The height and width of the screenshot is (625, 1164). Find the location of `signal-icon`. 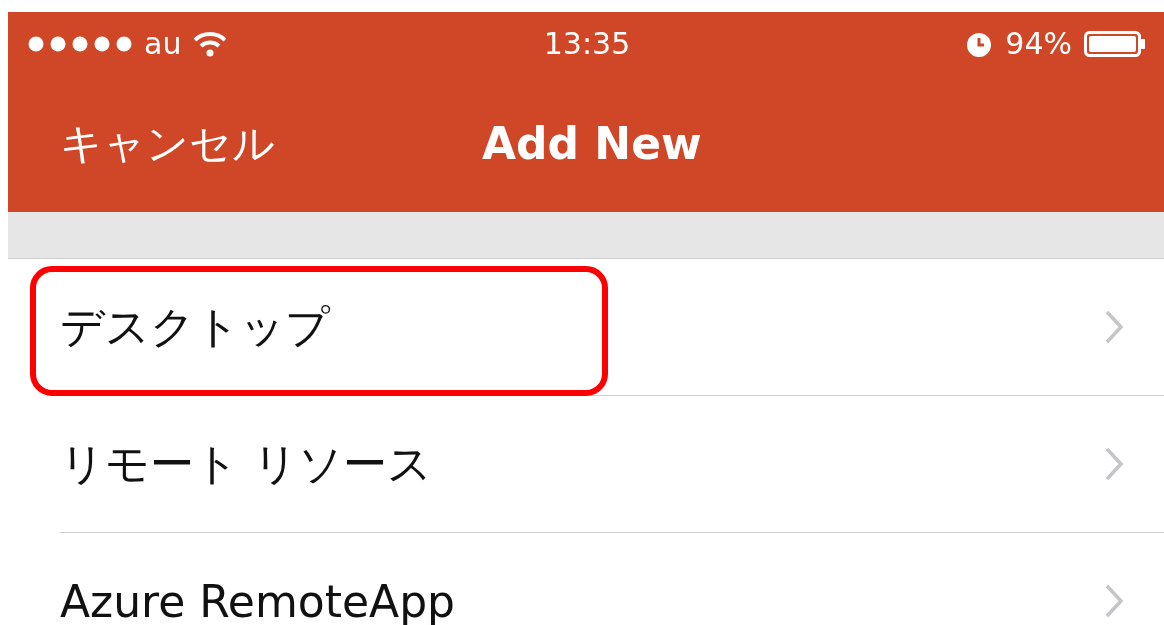

signal-icon is located at coordinates (80, 43).